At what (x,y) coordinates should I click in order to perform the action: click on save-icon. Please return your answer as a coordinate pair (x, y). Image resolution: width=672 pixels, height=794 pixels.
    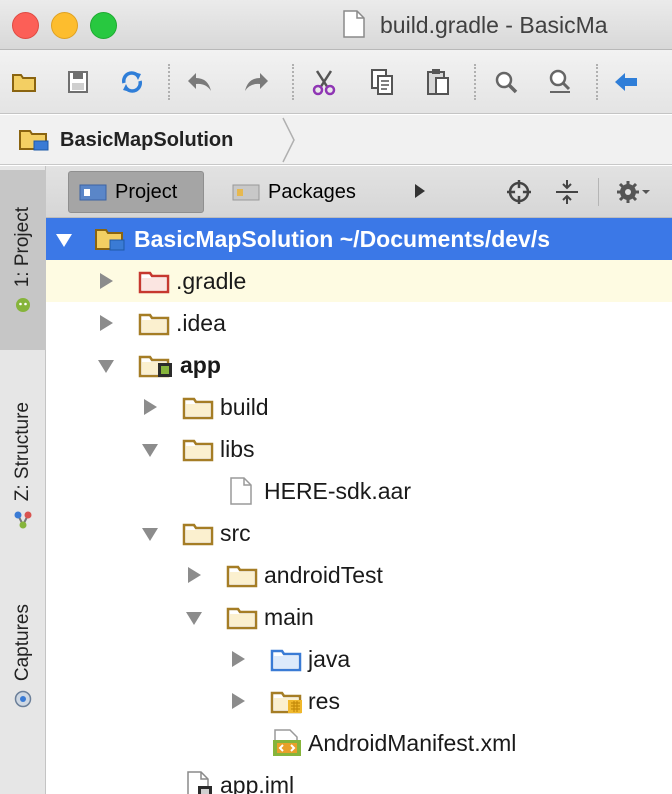
    Looking at the image, I should click on (78, 82).